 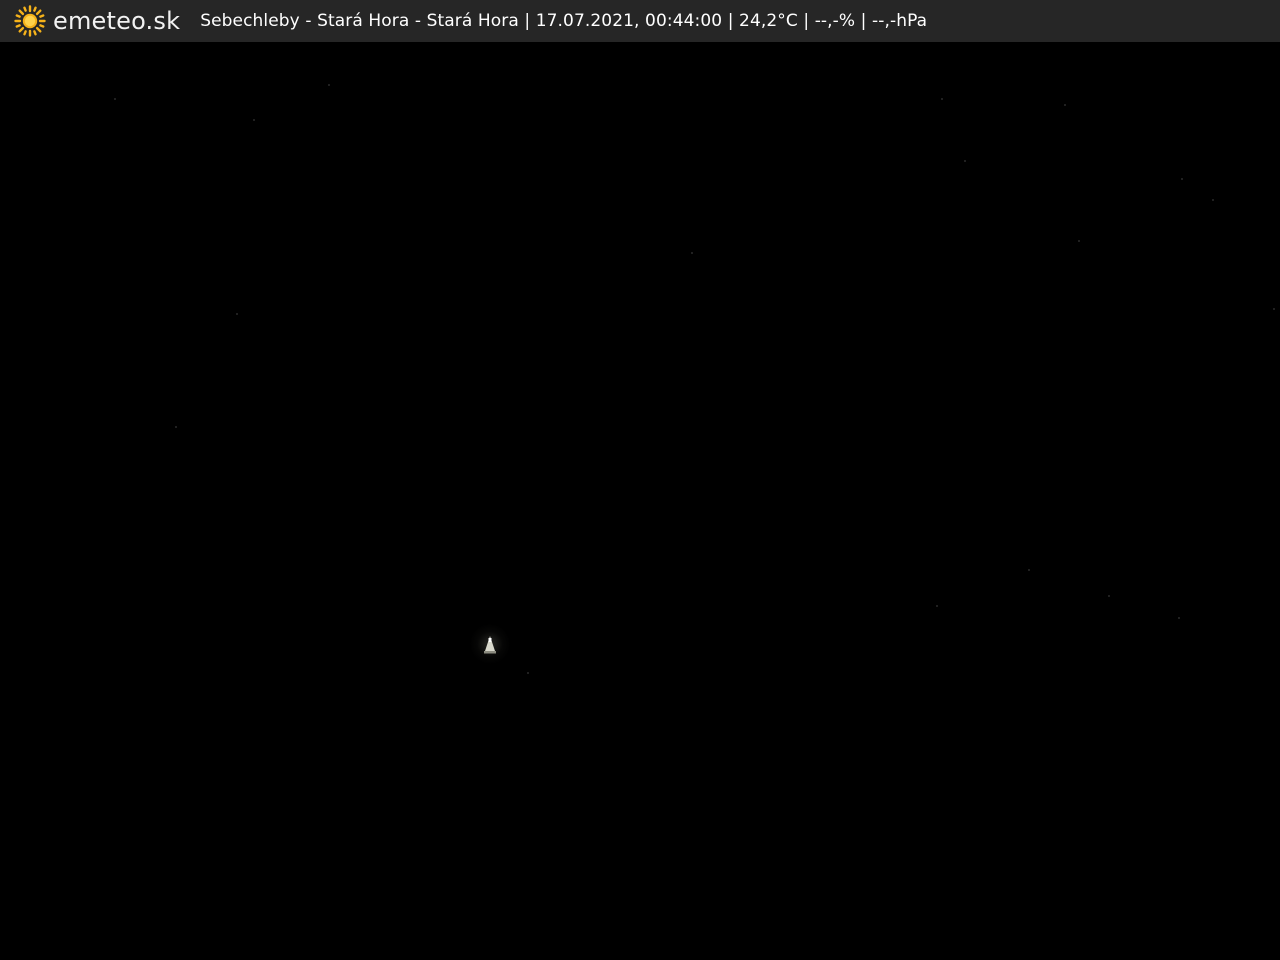 I want to click on distant-light, so click(x=490, y=645).